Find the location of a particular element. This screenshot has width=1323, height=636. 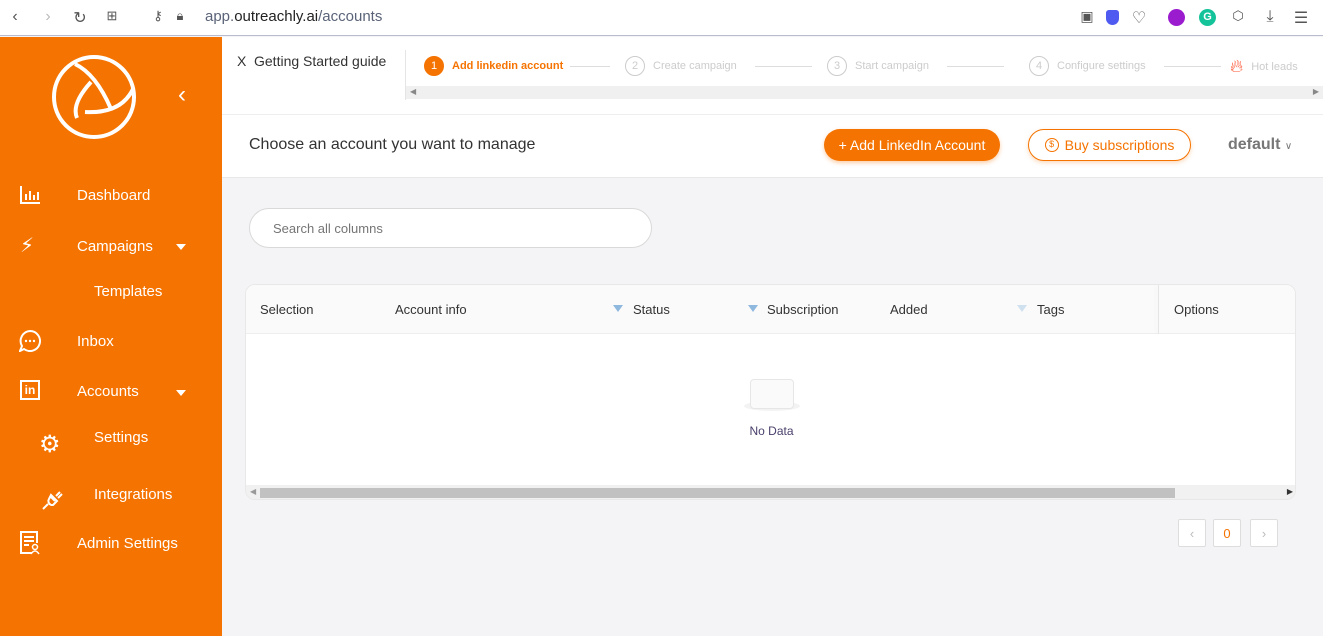

workspace-value: default is located at coordinates (1254, 144).